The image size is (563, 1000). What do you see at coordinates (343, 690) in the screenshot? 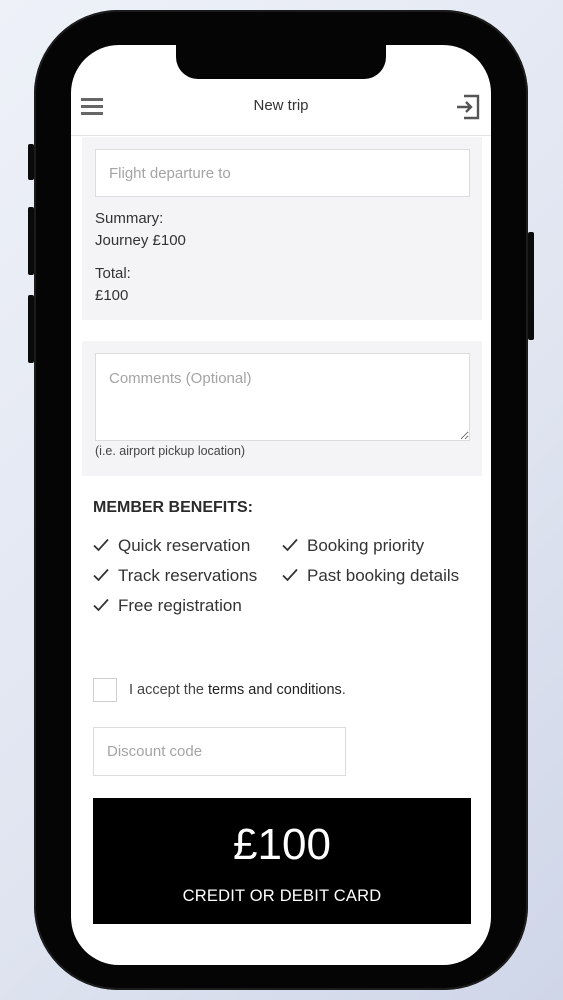
I see `terms-suffix: .` at bounding box center [343, 690].